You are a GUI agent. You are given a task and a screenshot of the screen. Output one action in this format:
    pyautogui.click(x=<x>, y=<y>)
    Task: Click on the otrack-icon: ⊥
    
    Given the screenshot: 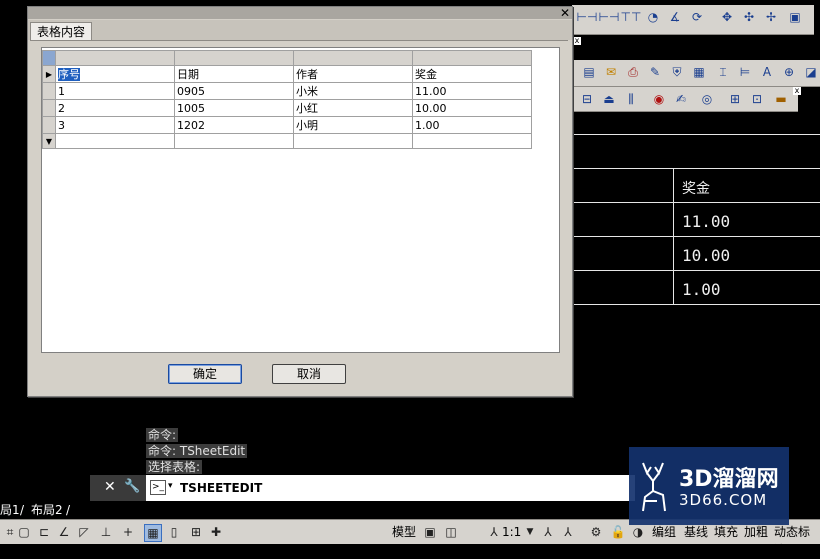 What is the action you would take?
    pyautogui.click(x=106, y=532)
    